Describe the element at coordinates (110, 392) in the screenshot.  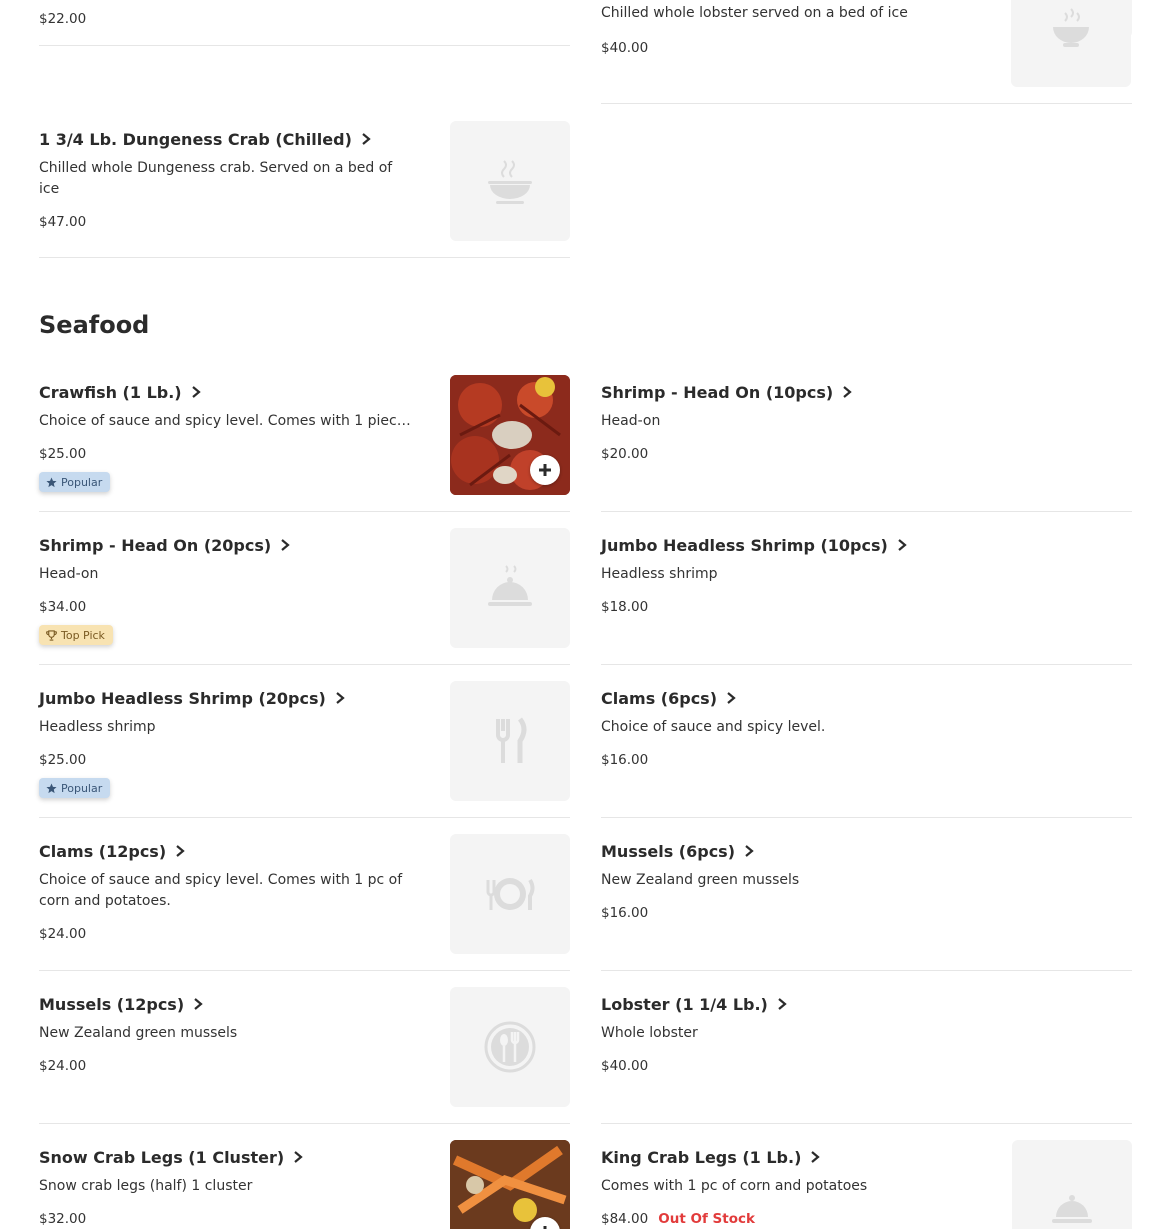
I see `item-name: Crawfish (1 Lb.)` at that location.